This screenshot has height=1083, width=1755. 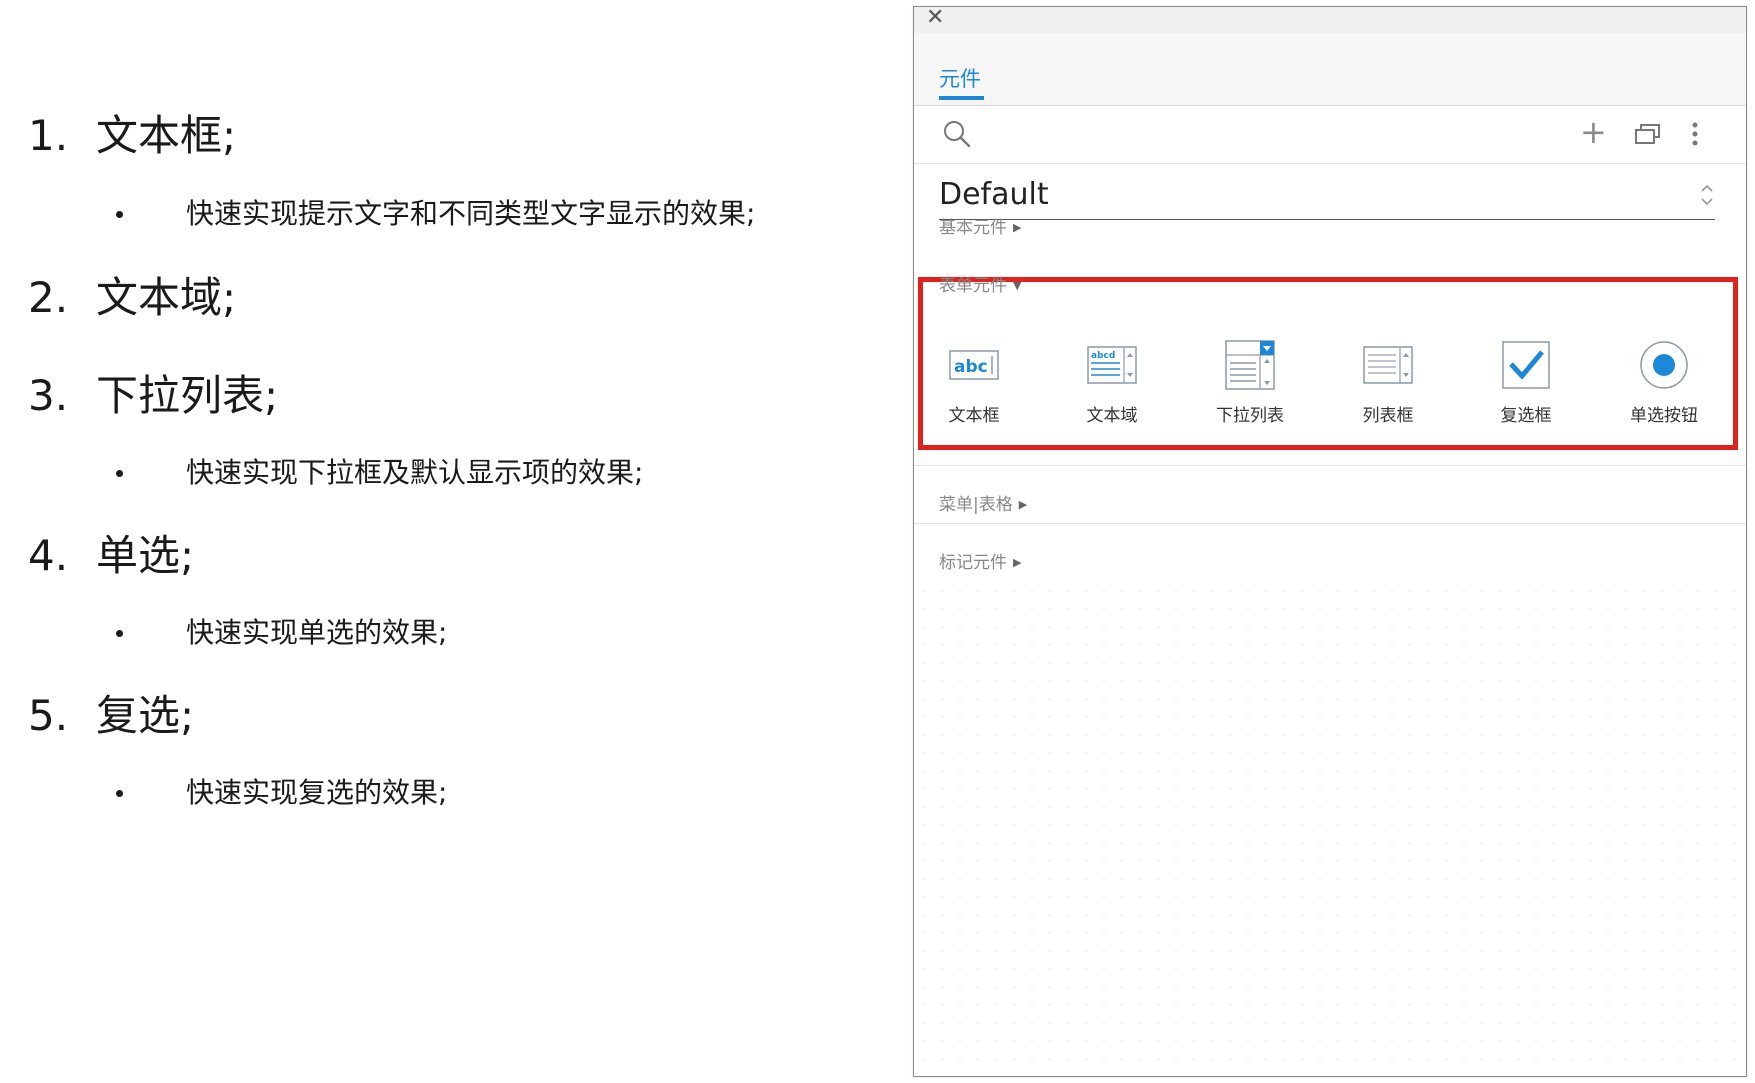 I want to click on section-form-widgets: 表单元件 ▼, so click(x=980, y=283).